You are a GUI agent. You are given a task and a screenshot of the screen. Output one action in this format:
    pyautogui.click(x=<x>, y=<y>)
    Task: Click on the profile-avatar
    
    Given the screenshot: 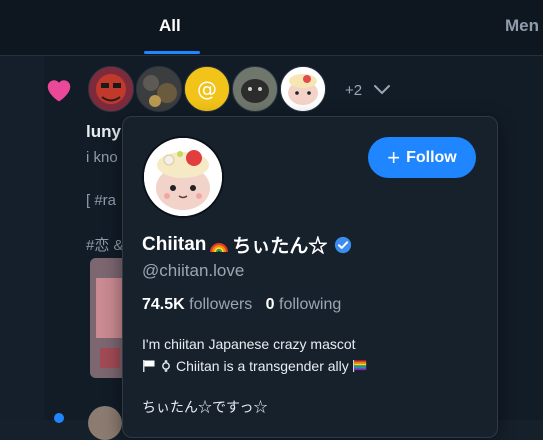 What is the action you would take?
    pyautogui.click(x=183, y=177)
    